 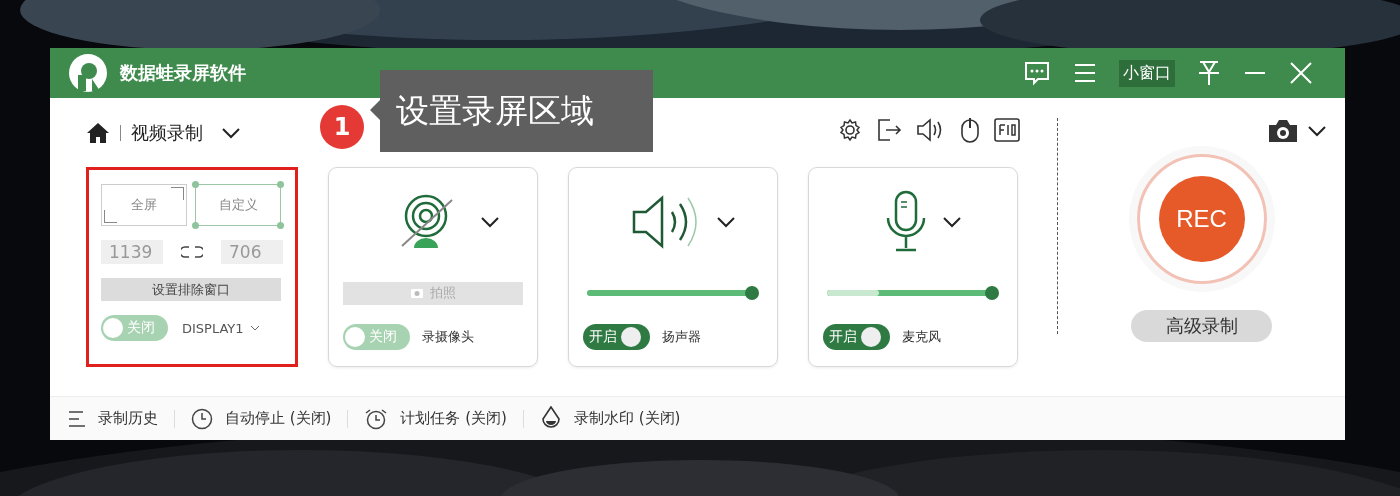 I want to click on logo-icon, so click(x=88, y=73).